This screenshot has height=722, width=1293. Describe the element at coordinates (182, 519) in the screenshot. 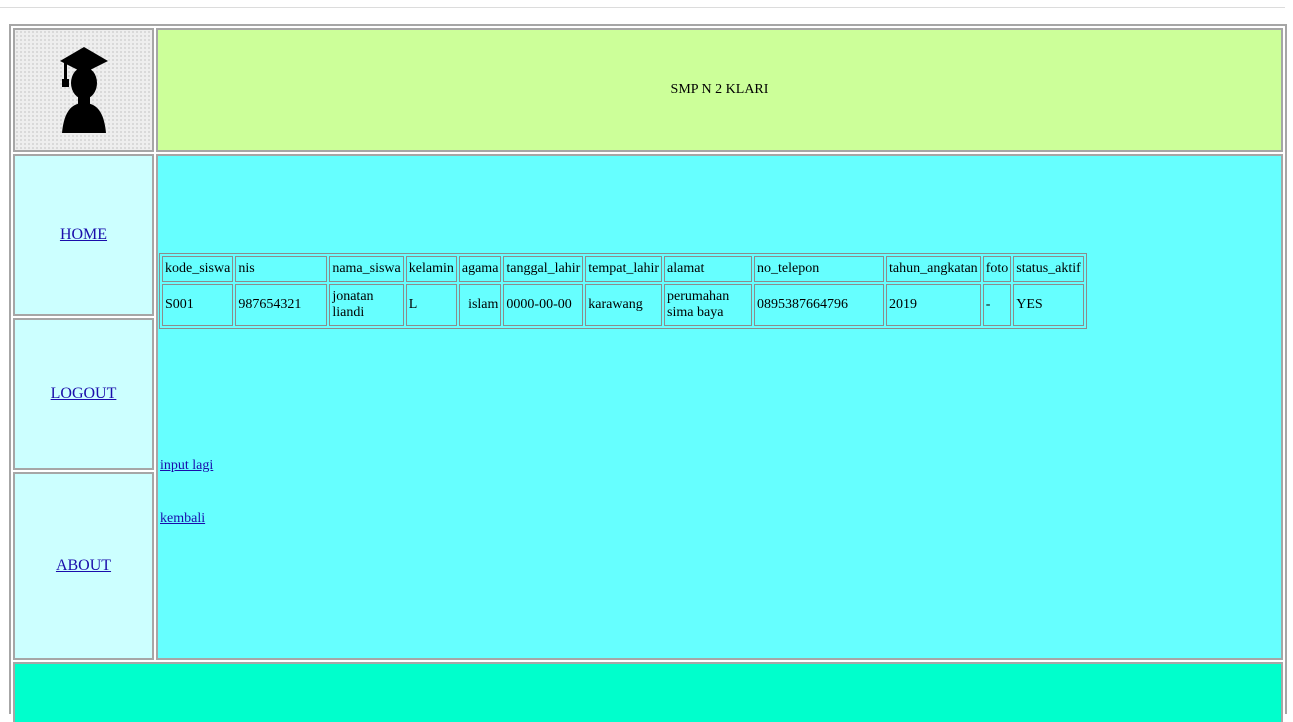

I see `back-link: kembali` at that location.